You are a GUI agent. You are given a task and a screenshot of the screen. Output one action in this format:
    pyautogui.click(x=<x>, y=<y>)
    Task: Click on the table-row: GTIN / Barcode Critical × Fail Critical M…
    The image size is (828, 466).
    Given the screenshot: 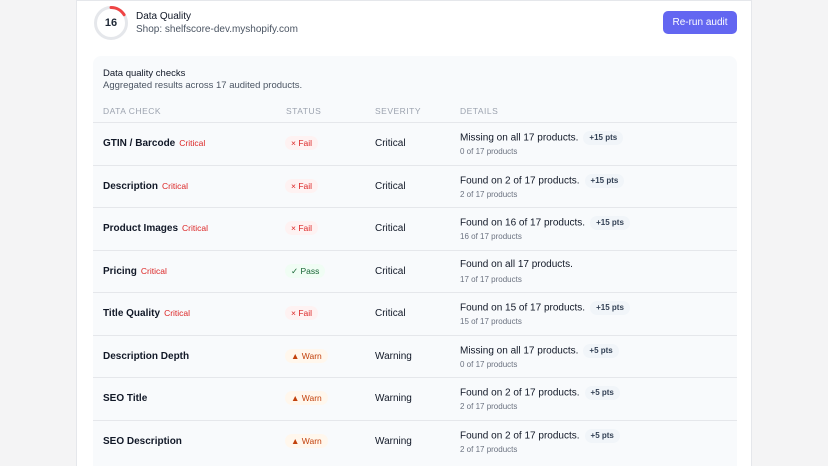 What is the action you would take?
    pyautogui.click(x=415, y=143)
    